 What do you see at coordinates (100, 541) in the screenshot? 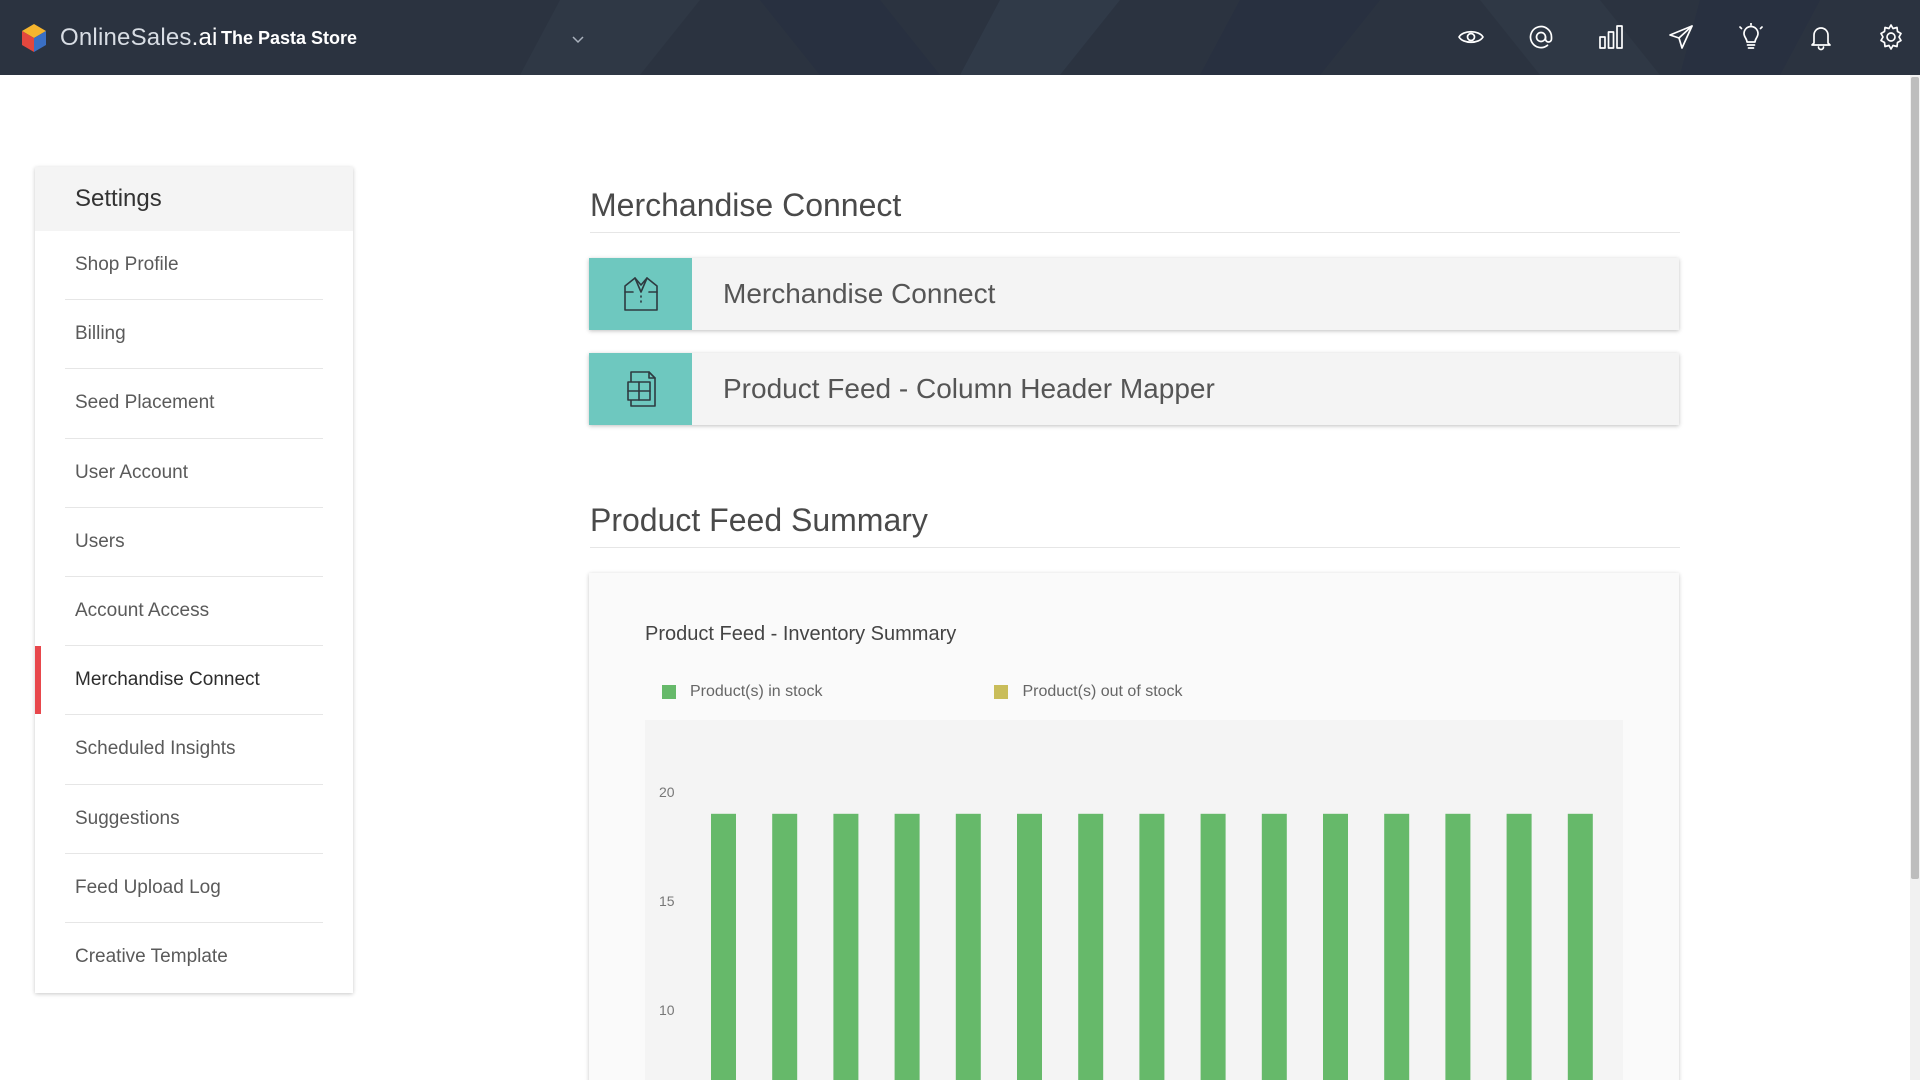
I see `sidebar-item-label: Users` at bounding box center [100, 541].